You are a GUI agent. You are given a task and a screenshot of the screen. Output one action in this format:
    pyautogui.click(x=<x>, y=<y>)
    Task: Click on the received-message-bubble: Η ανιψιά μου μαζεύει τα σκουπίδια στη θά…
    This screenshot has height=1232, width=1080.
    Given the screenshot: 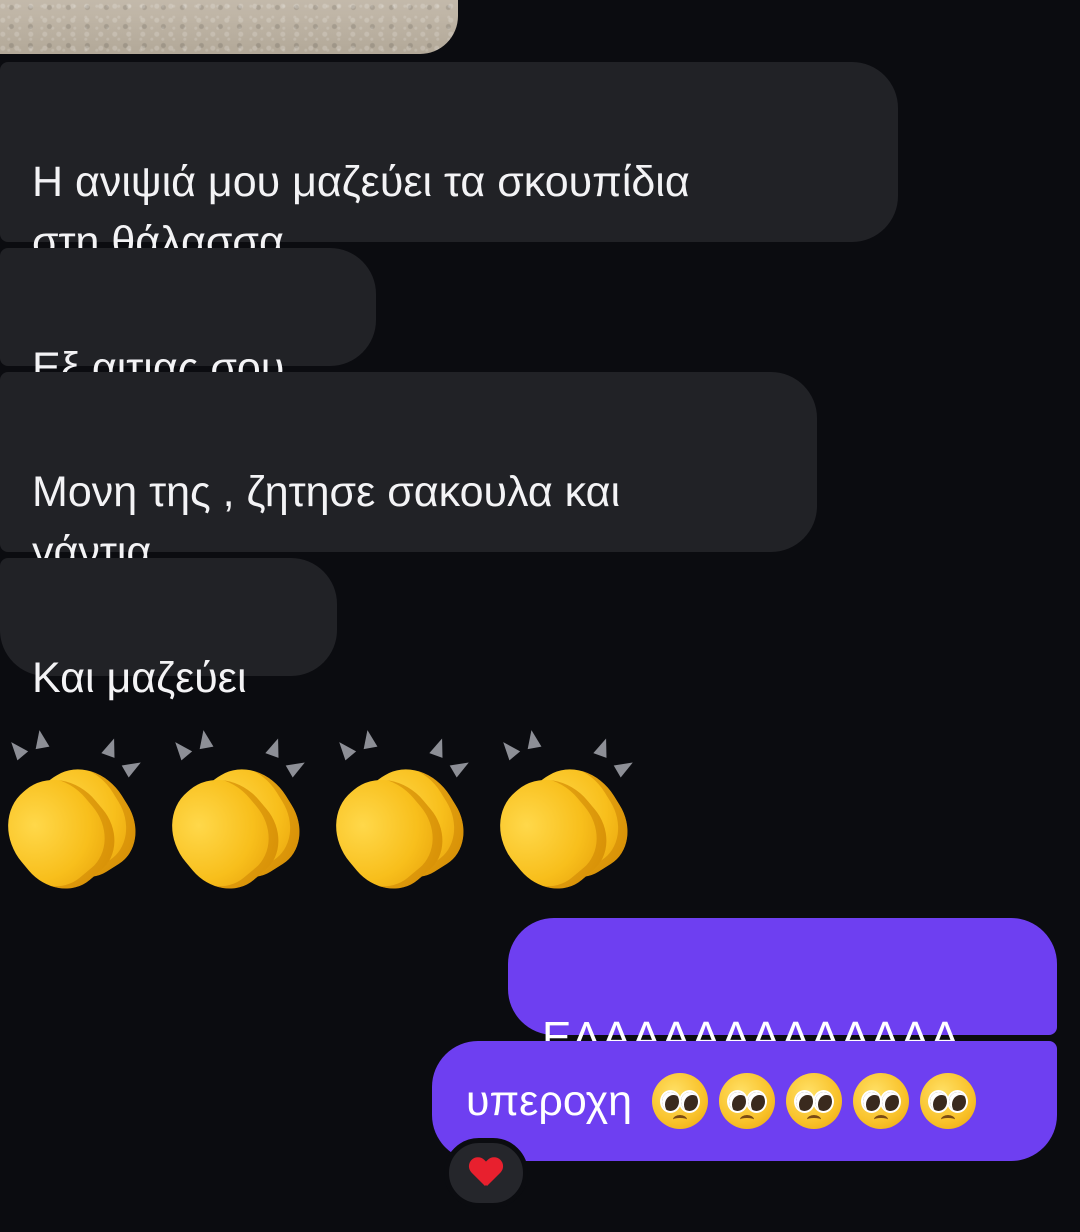 What is the action you would take?
    pyautogui.click(x=449, y=164)
    